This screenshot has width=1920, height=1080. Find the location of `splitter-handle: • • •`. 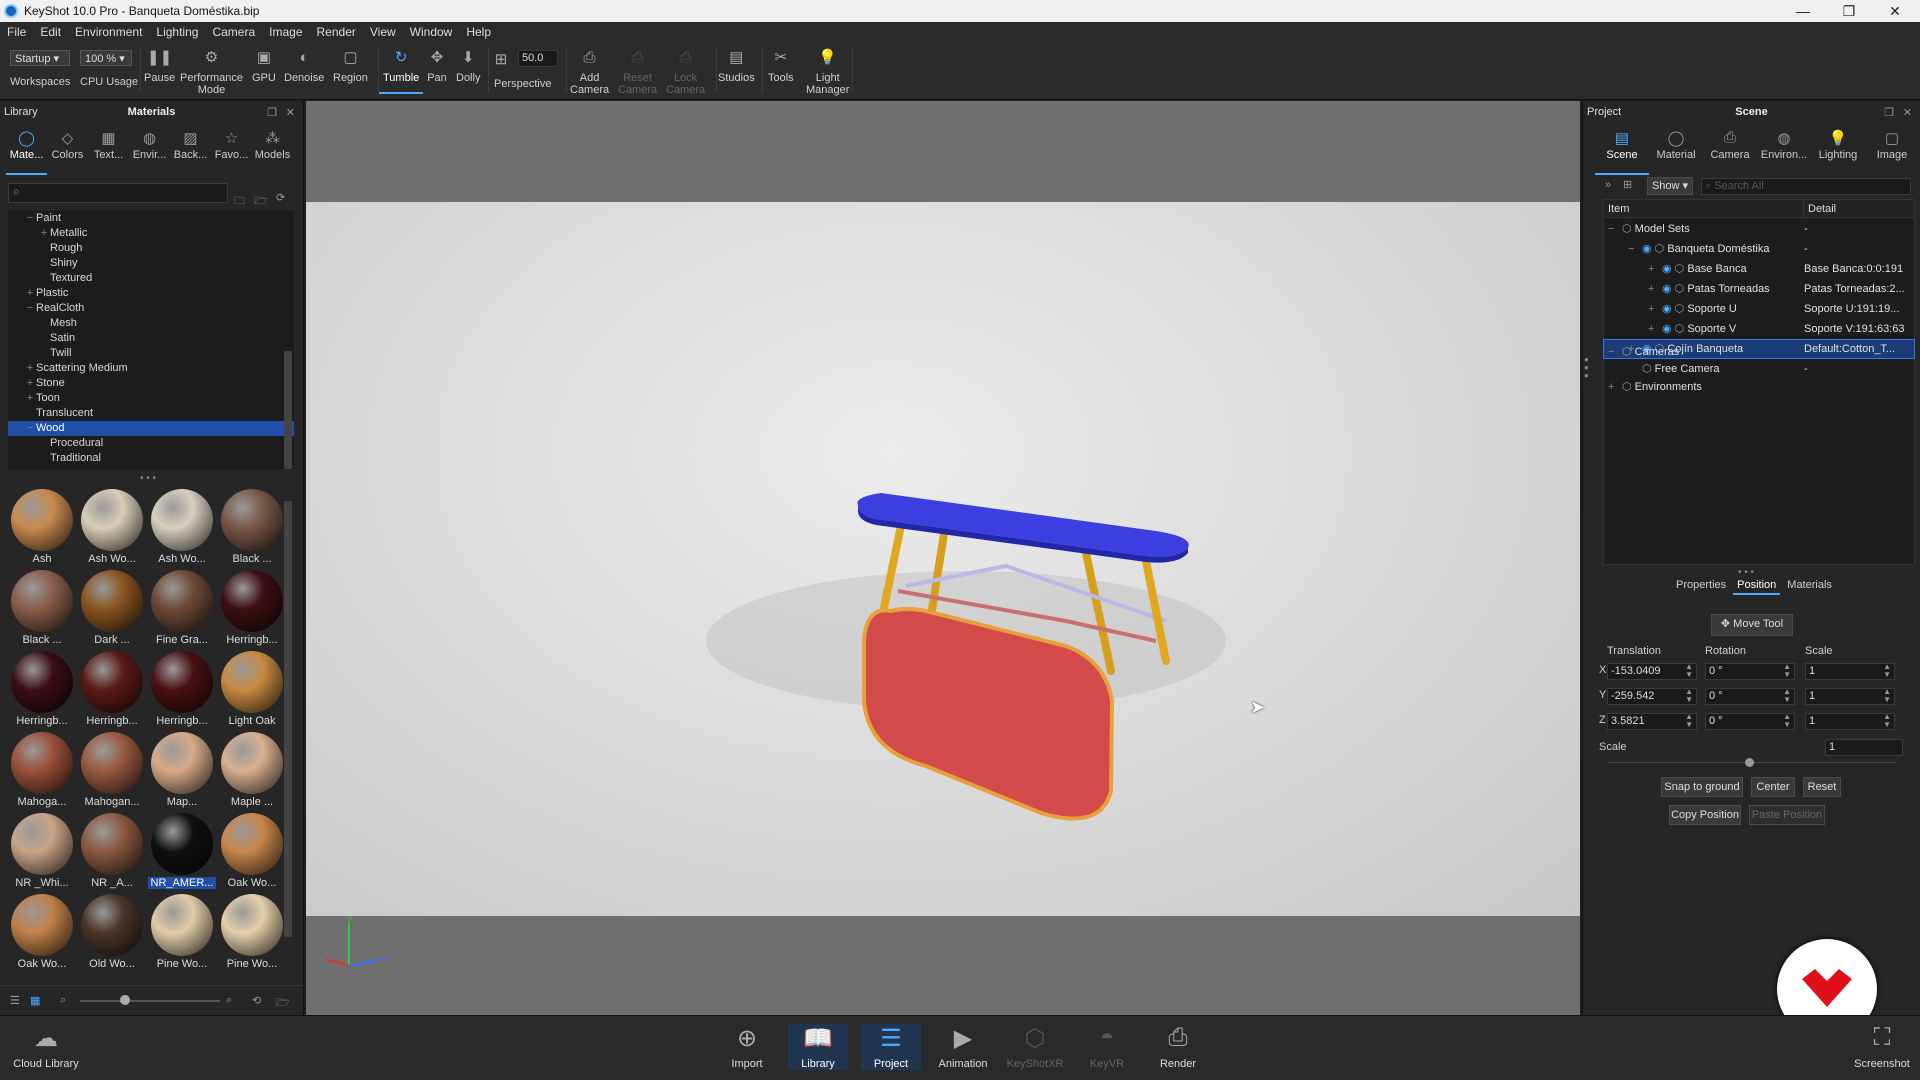

splitter-handle: • • • is located at coordinates (1746, 572).